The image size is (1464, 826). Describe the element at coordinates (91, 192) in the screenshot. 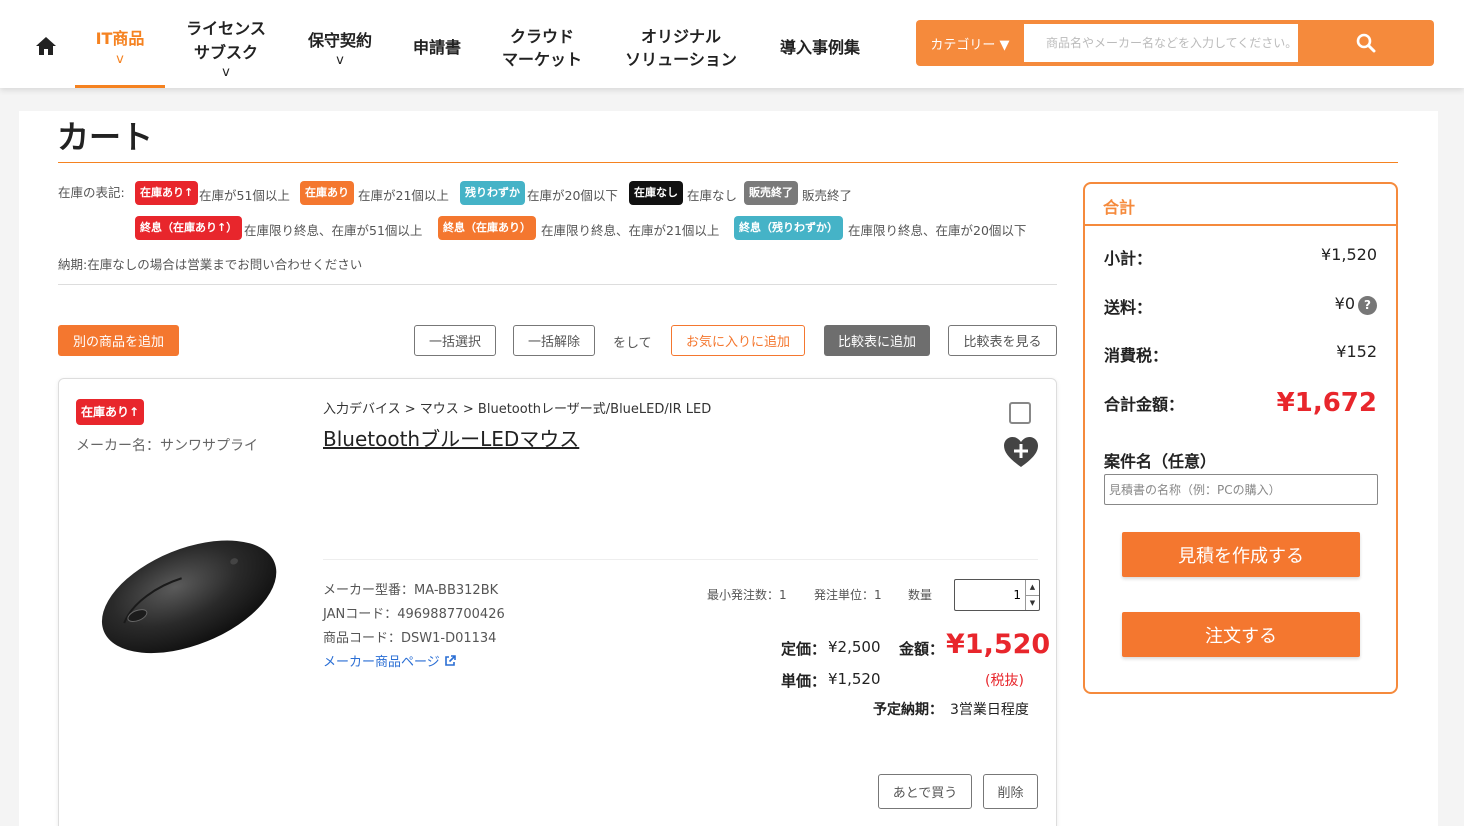

I see `legend-prefix: 在庫の表記:` at that location.